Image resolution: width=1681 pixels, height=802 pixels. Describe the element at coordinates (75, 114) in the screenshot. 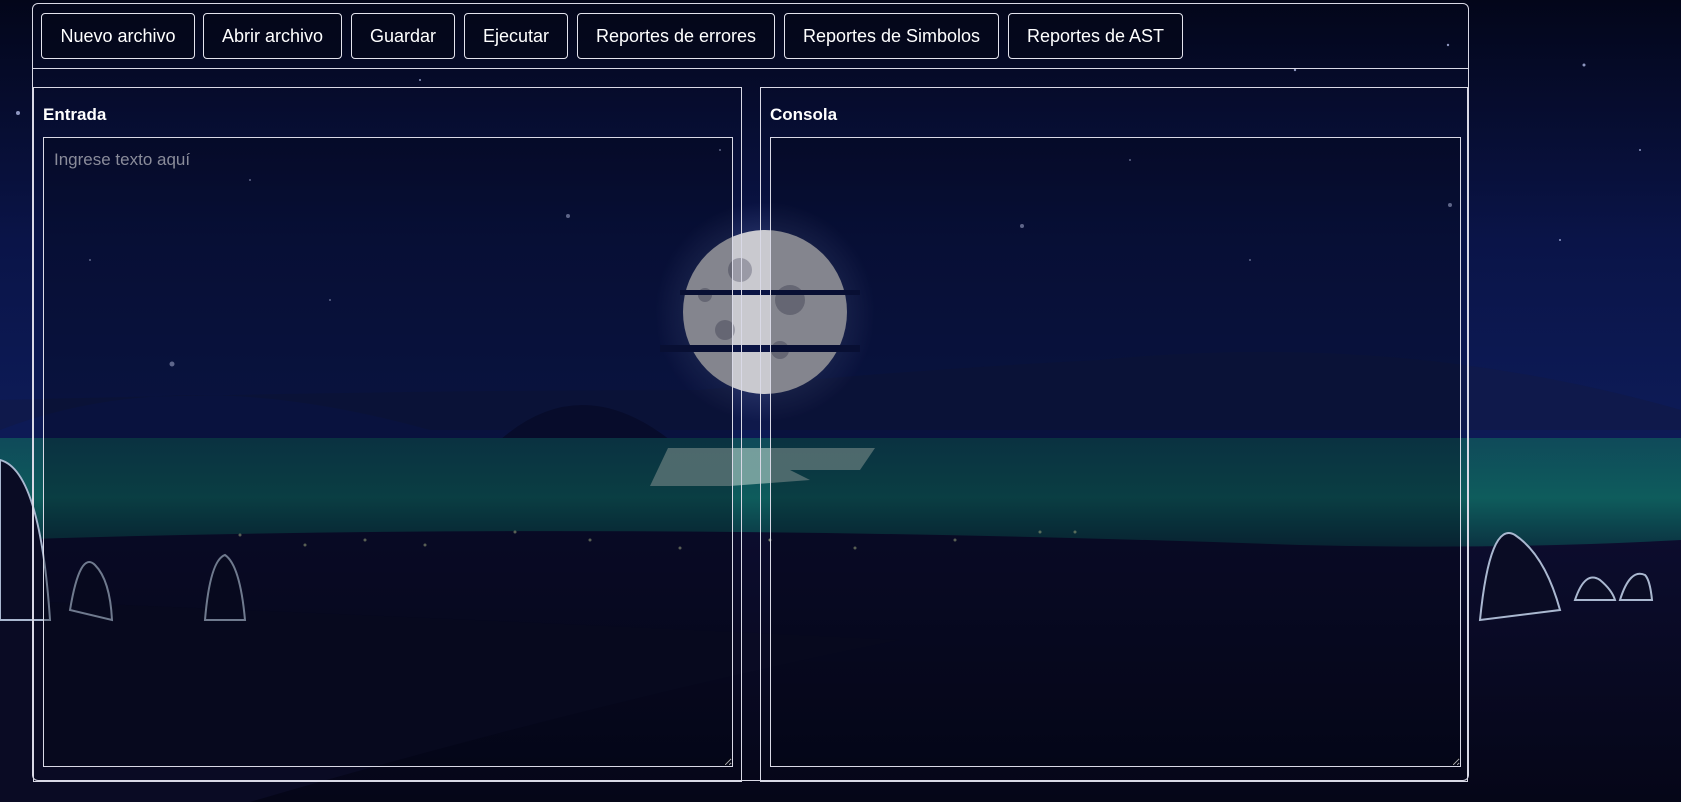

I see `input-panel-title: Entrada` at that location.